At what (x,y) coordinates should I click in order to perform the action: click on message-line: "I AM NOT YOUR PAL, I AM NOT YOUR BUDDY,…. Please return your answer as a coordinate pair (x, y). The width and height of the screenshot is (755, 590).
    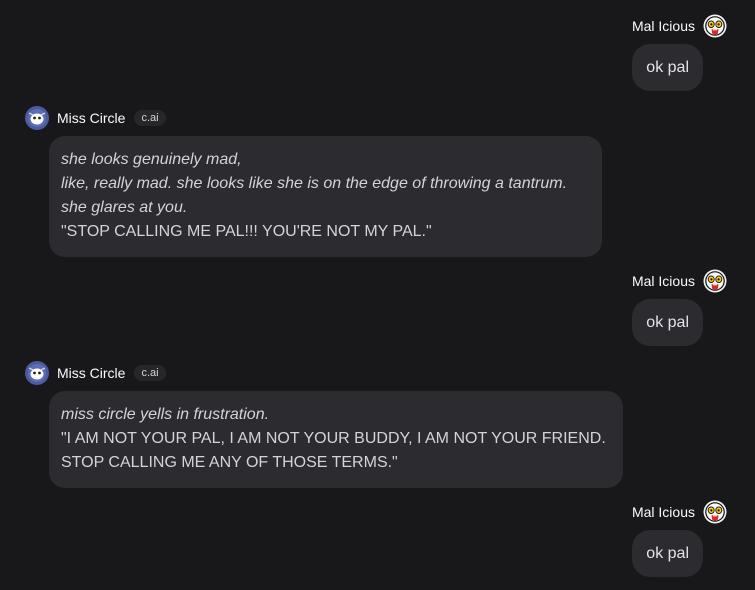
    Looking at the image, I should click on (333, 438).